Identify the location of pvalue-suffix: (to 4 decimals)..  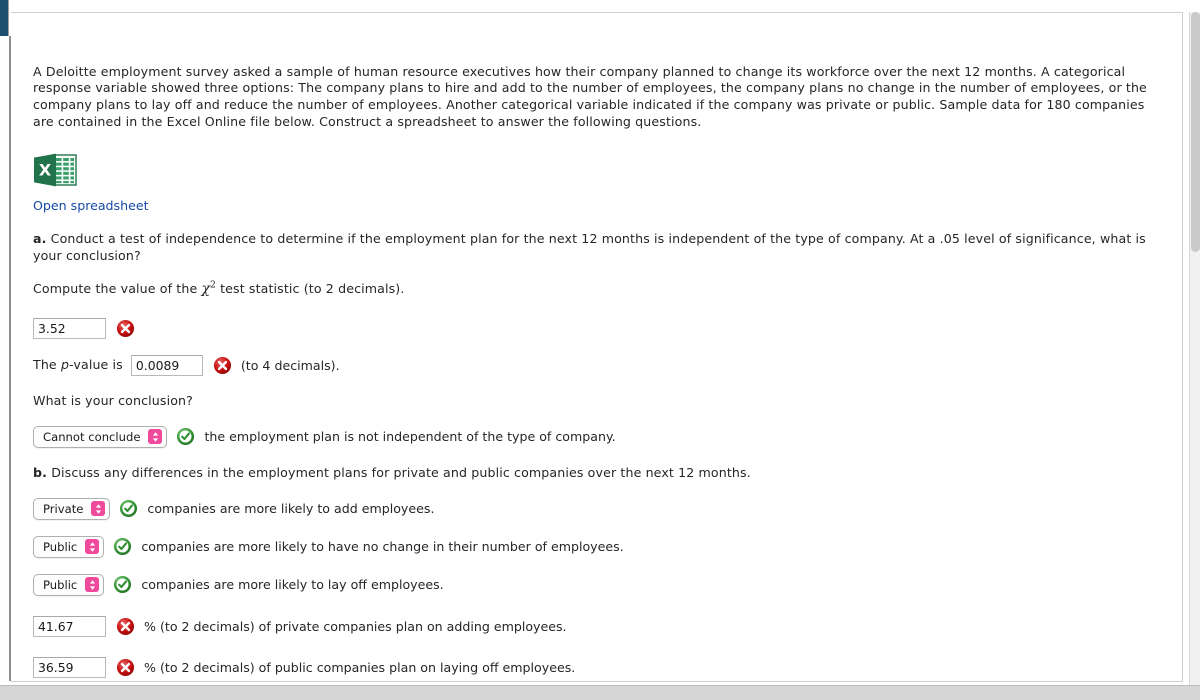
(290, 366).